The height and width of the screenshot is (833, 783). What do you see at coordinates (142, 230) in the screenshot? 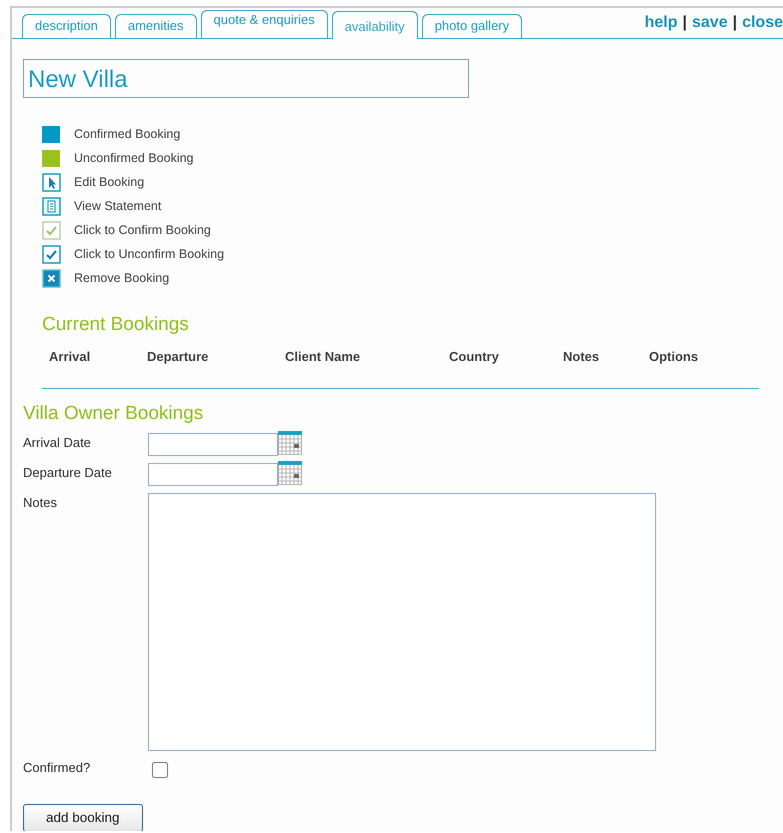
I see `legend-label: Click to Confirm Booking` at bounding box center [142, 230].